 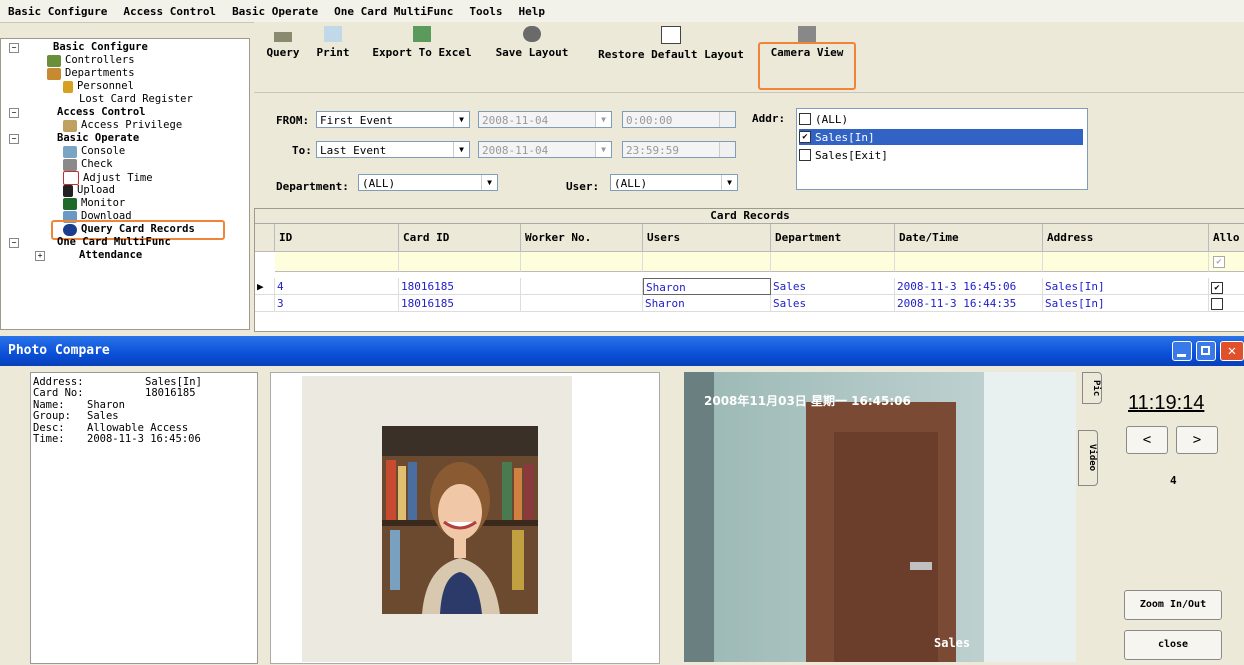 I want to click on table-row-1-card-id: 18016185, so click(x=460, y=286).